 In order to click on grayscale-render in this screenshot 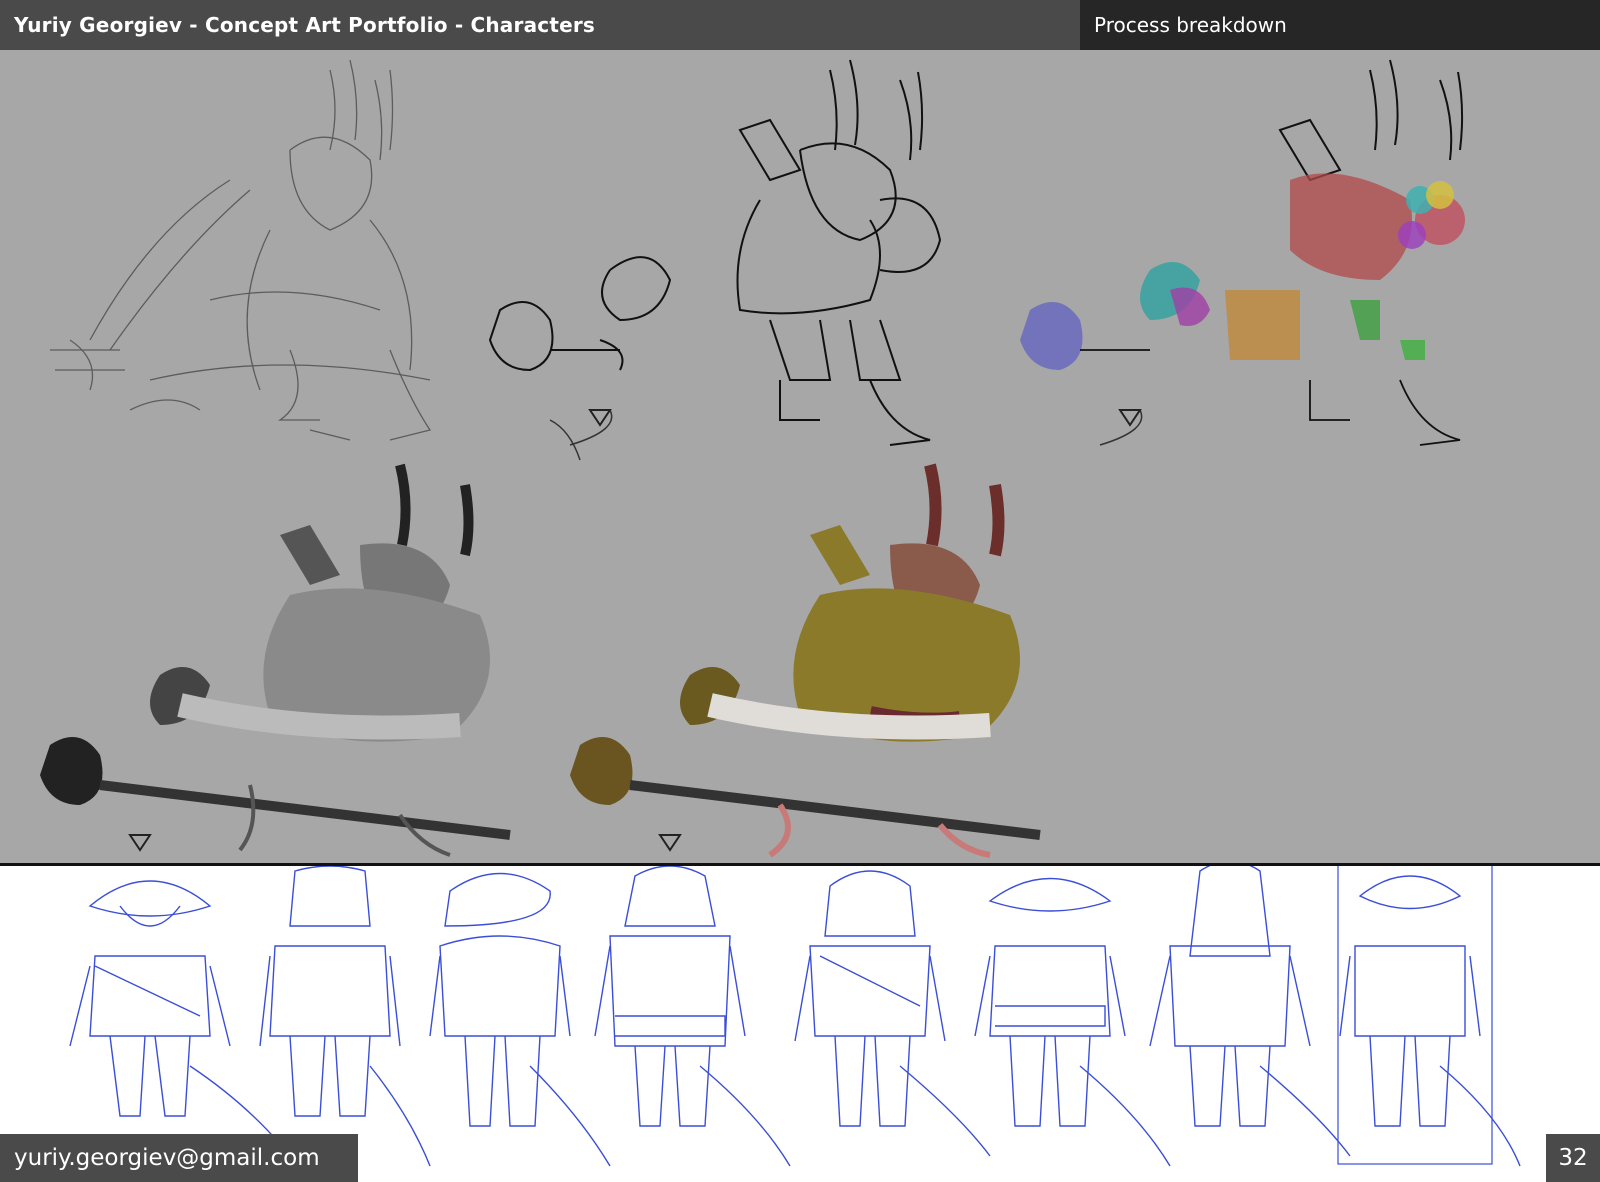, I will do `click(275, 660)`.